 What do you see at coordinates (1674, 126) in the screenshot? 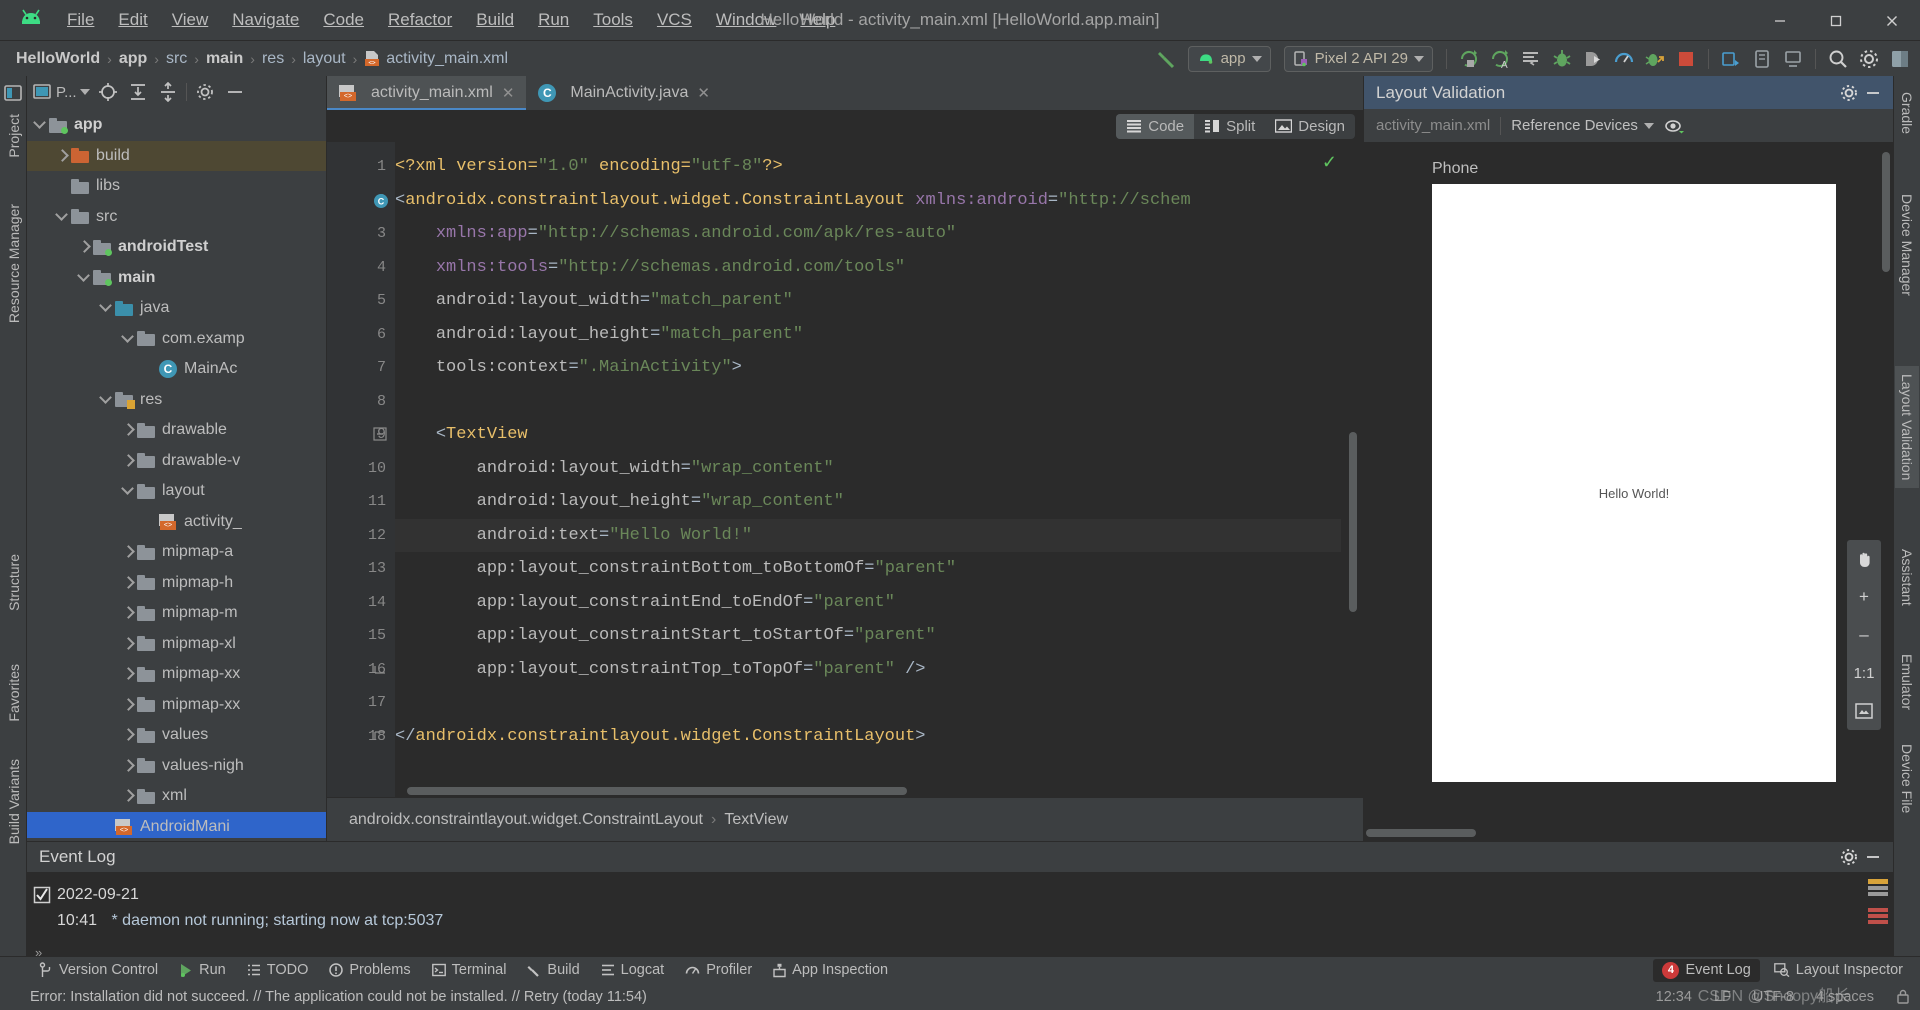
I see `eye-icon` at bounding box center [1674, 126].